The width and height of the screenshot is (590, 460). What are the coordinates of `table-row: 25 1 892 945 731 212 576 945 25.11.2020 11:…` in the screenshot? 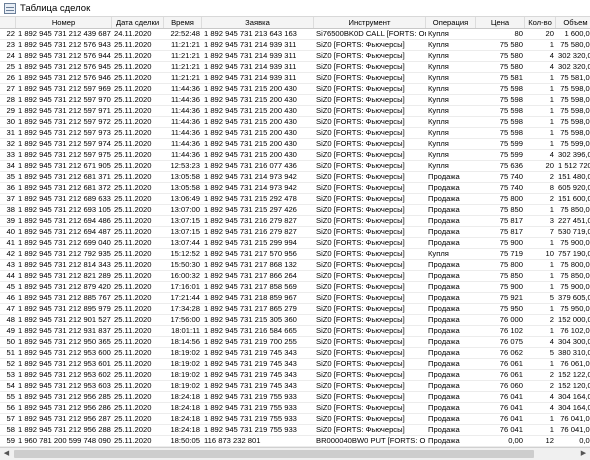 It's located at (295, 67).